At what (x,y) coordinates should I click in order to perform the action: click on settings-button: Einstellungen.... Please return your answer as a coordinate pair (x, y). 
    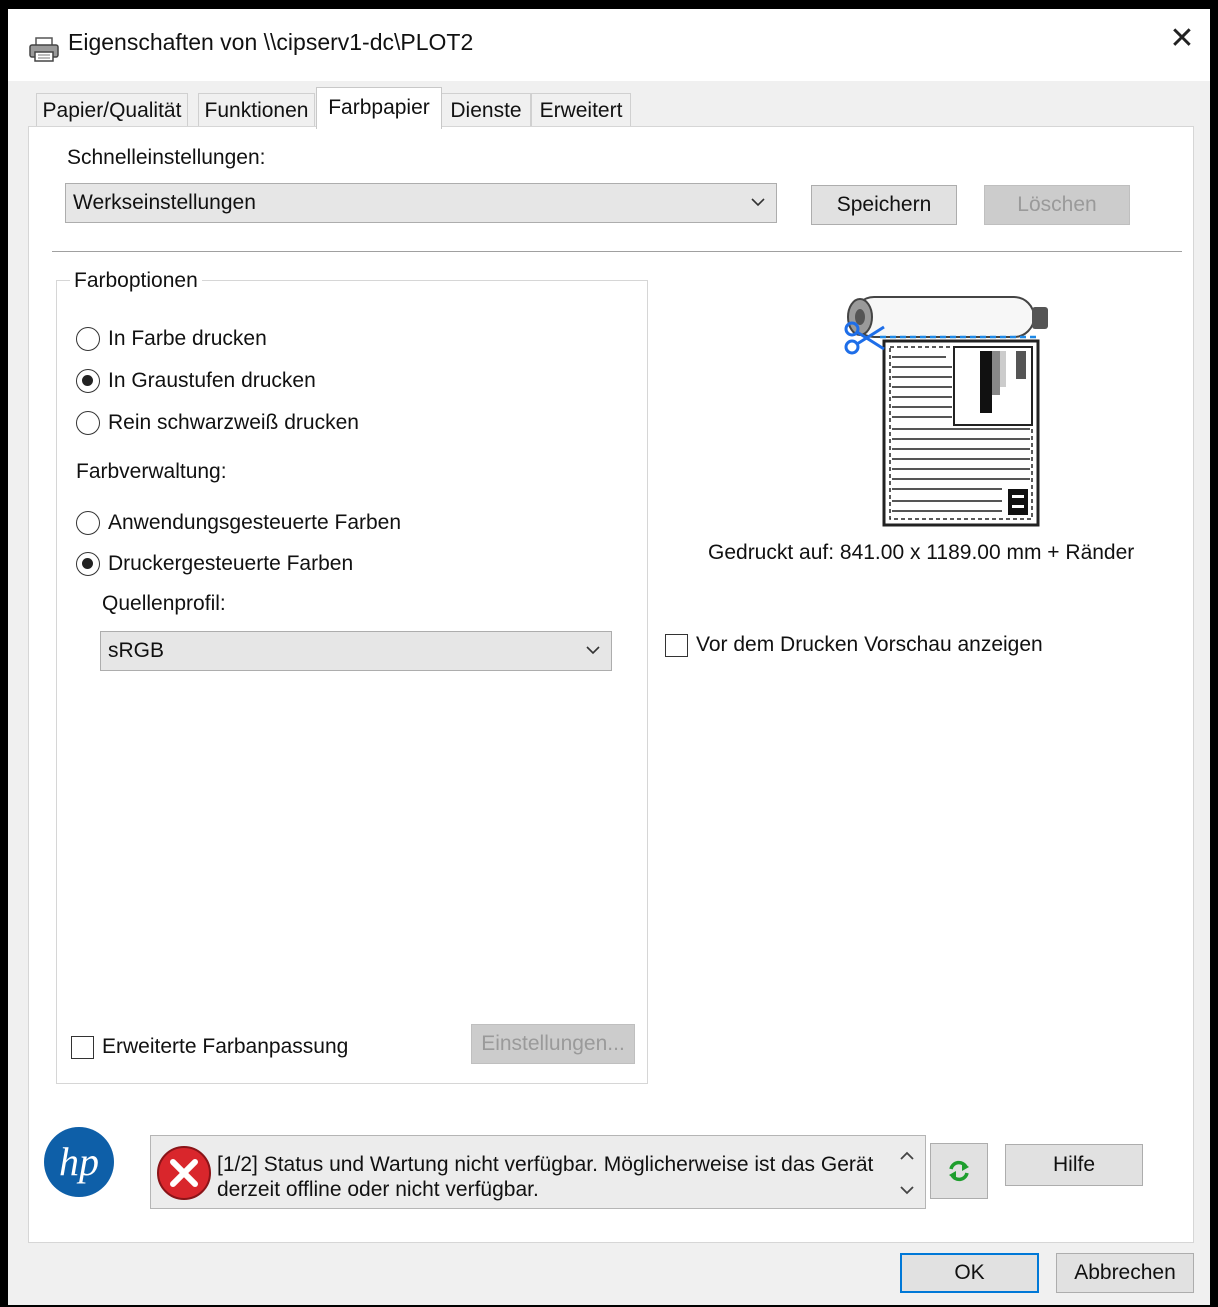
    Looking at the image, I should click on (553, 1044).